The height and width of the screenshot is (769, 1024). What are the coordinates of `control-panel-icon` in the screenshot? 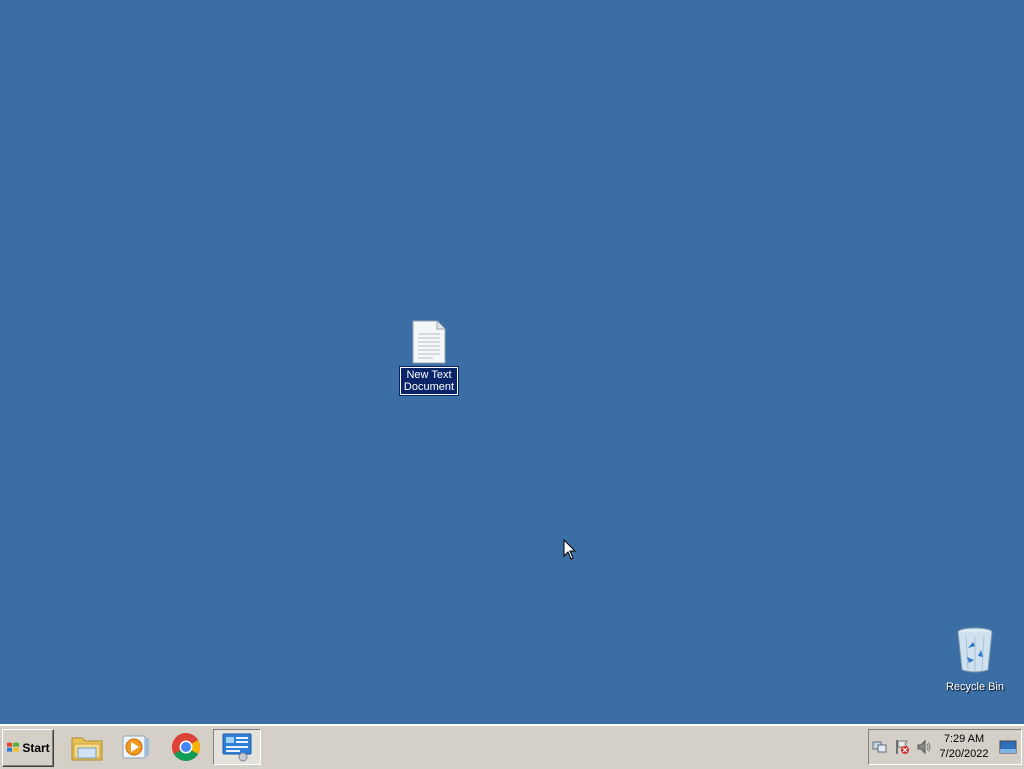 It's located at (237, 747).